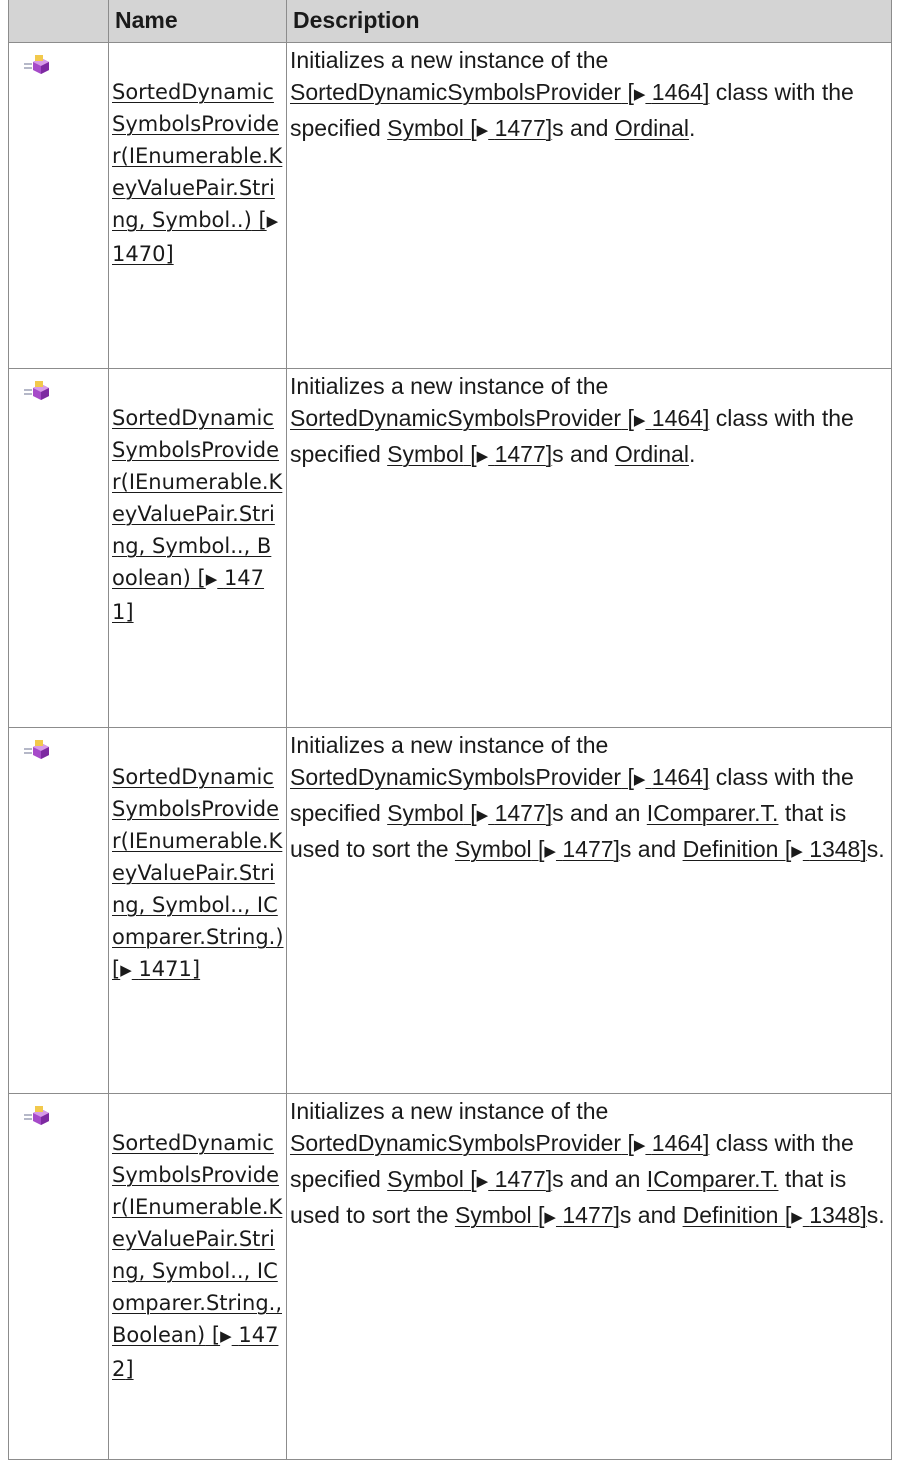  What do you see at coordinates (197, 21) in the screenshot?
I see `header-name: Name` at bounding box center [197, 21].